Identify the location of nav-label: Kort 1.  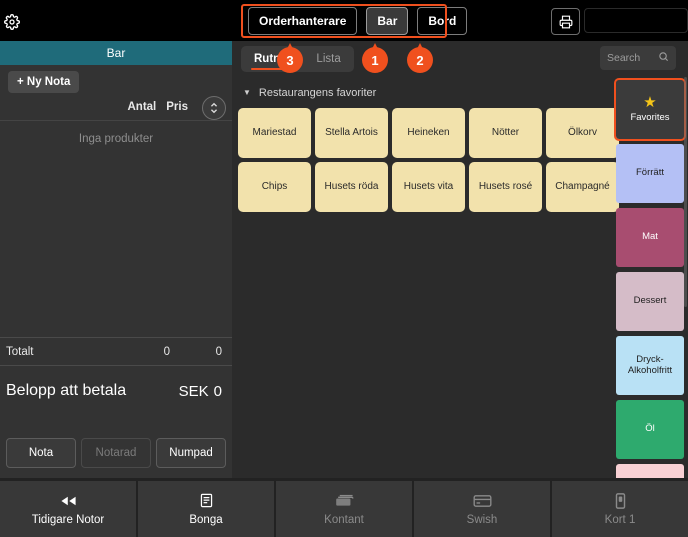
(620, 519).